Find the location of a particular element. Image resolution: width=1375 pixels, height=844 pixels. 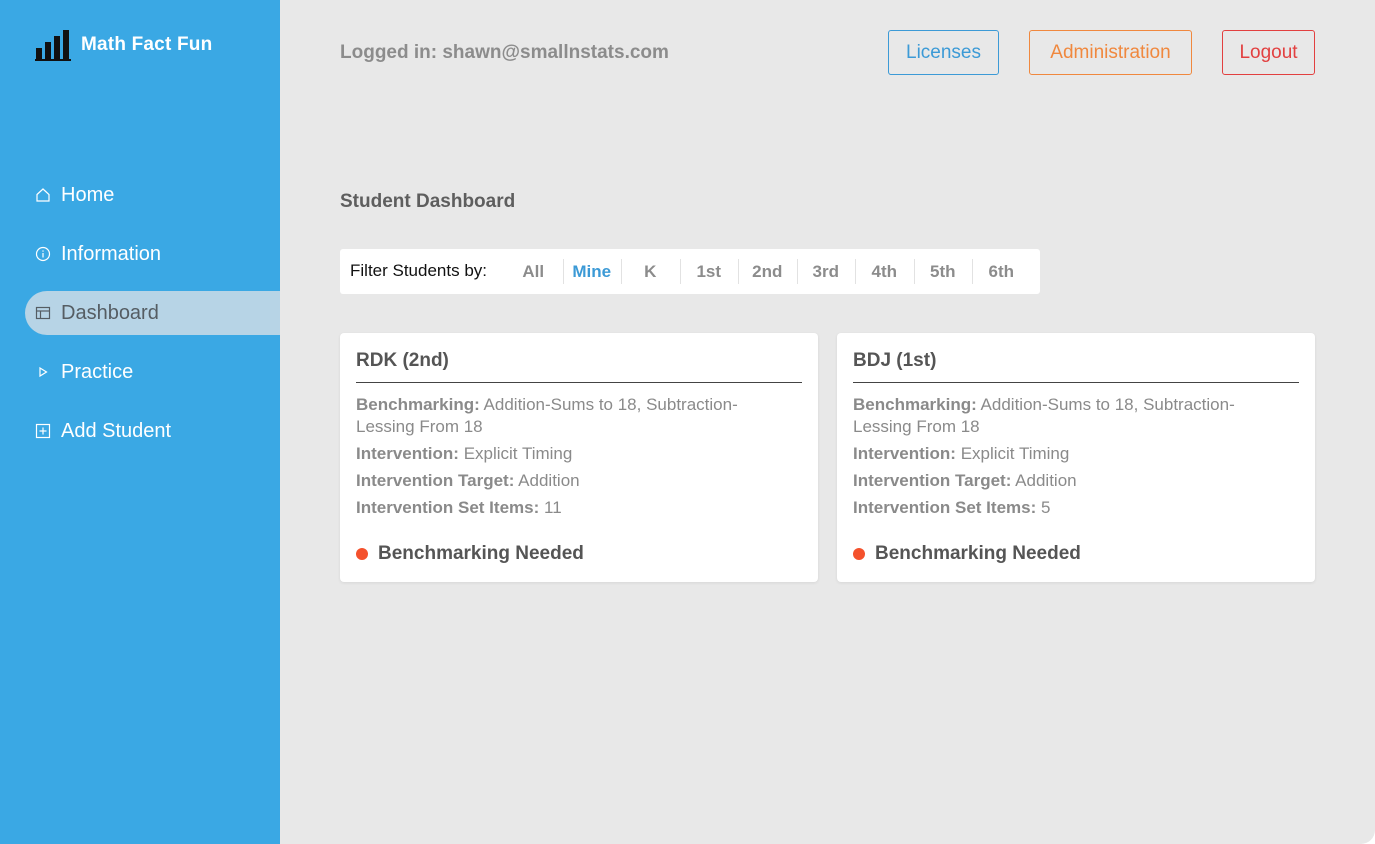

sidebar-item-add-student: Add Student is located at coordinates (152, 431).